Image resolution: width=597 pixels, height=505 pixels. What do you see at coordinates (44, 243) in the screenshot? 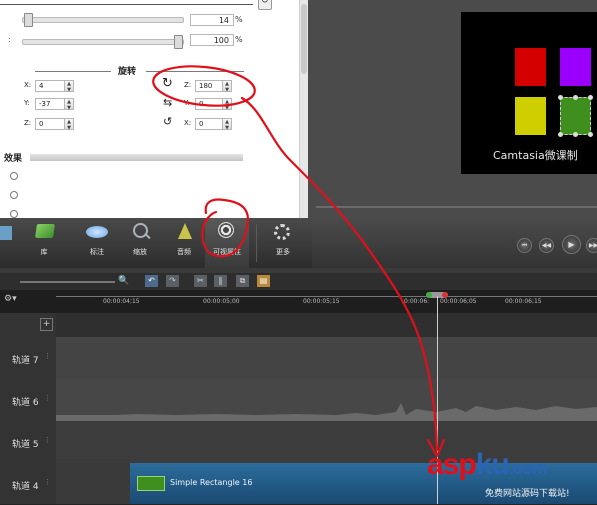
I see `tool-library: 库` at bounding box center [44, 243].